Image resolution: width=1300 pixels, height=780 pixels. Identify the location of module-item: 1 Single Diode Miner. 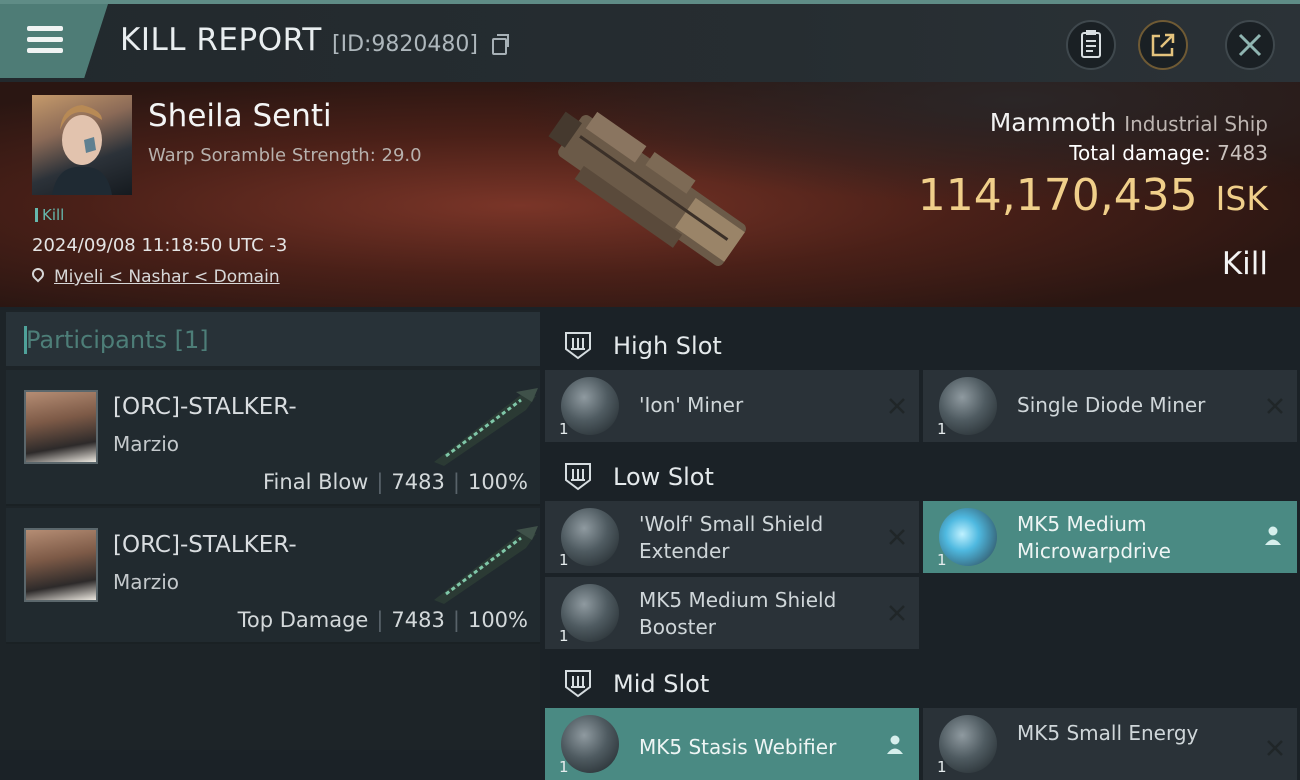
(1110, 406).